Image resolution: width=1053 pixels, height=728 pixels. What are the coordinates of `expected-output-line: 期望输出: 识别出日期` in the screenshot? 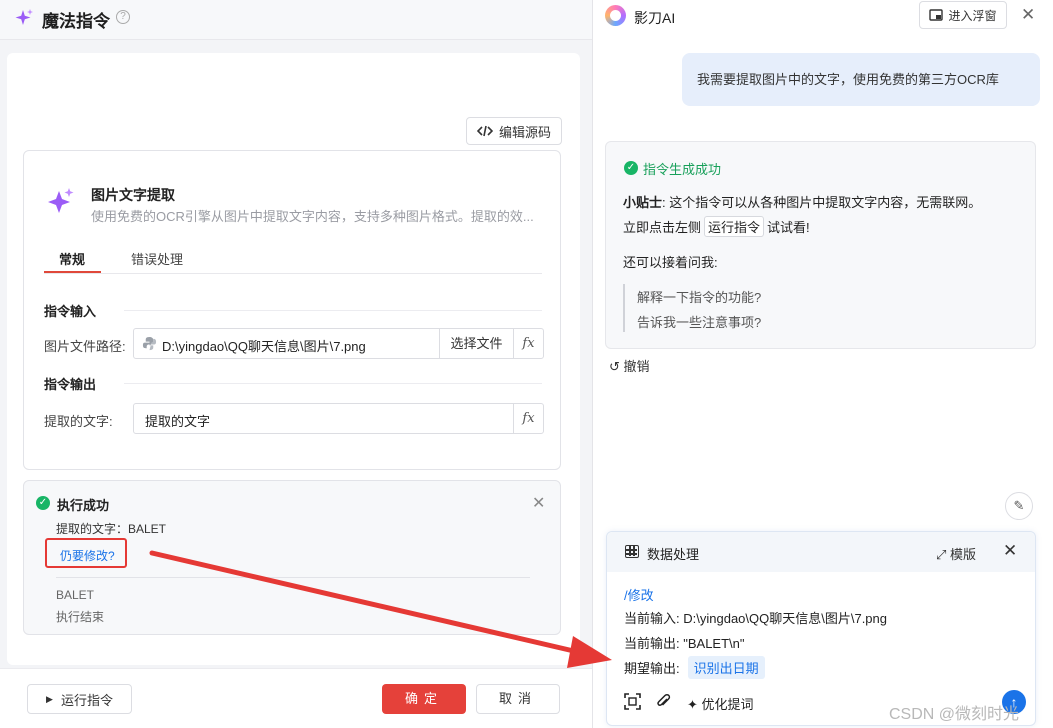 It's located at (694, 667).